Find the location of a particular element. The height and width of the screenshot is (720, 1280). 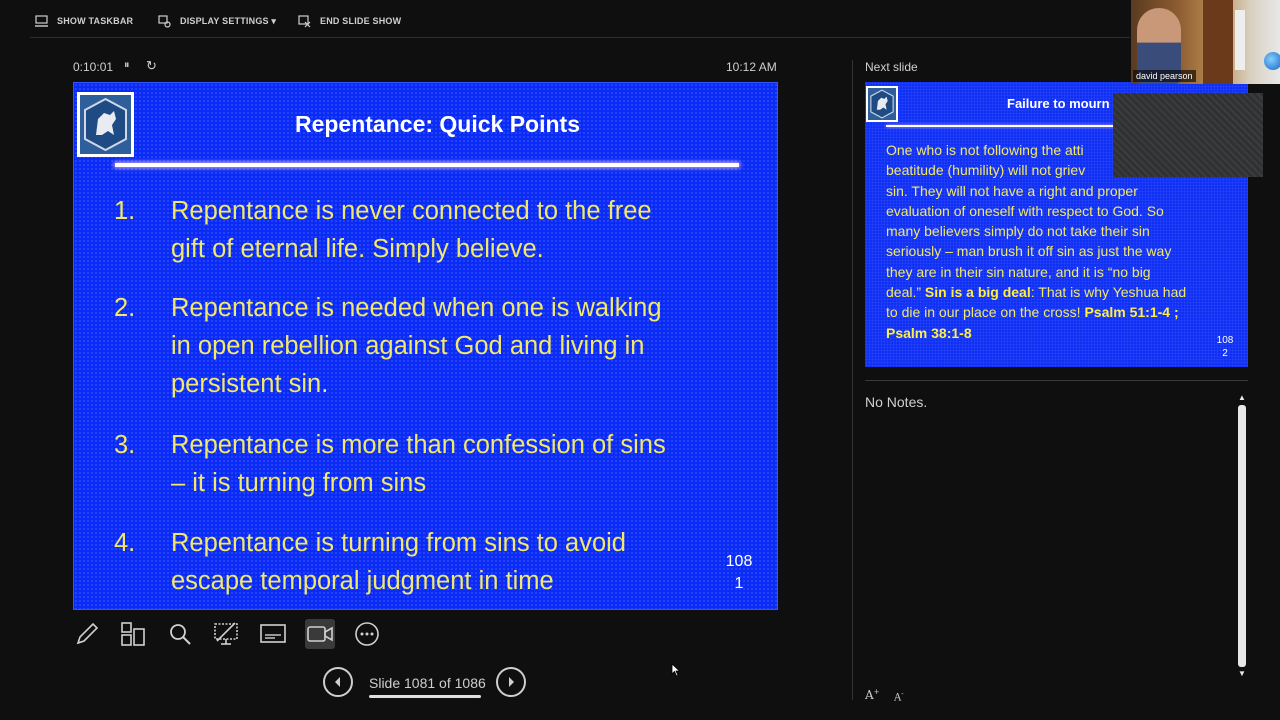

lion-emblem-icon is located at coordinates (882, 104).